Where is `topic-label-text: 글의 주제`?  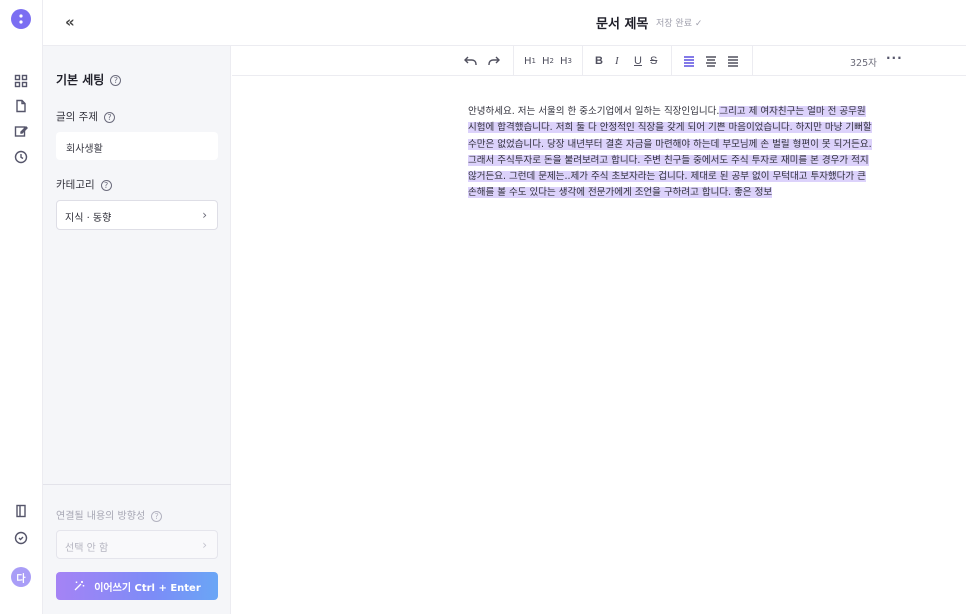
topic-label-text: 글의 주제 is located at coordinates (77, 117).